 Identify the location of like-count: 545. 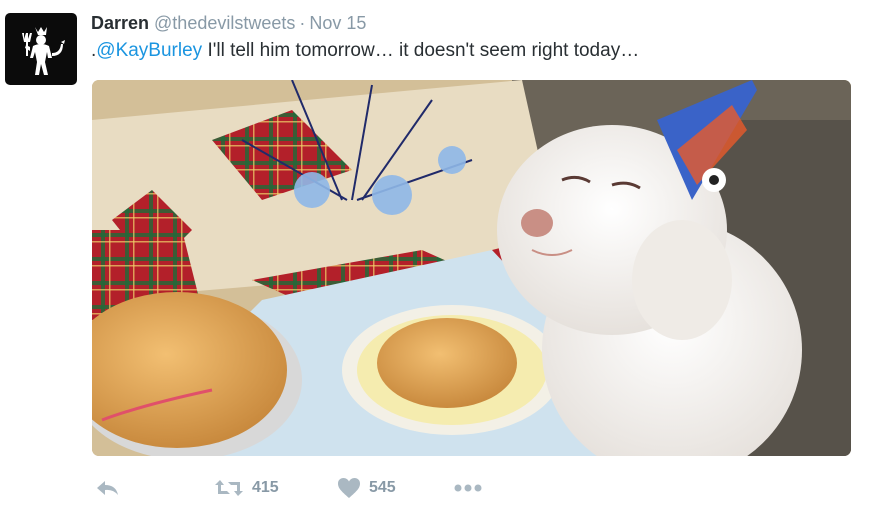
(382, 487).